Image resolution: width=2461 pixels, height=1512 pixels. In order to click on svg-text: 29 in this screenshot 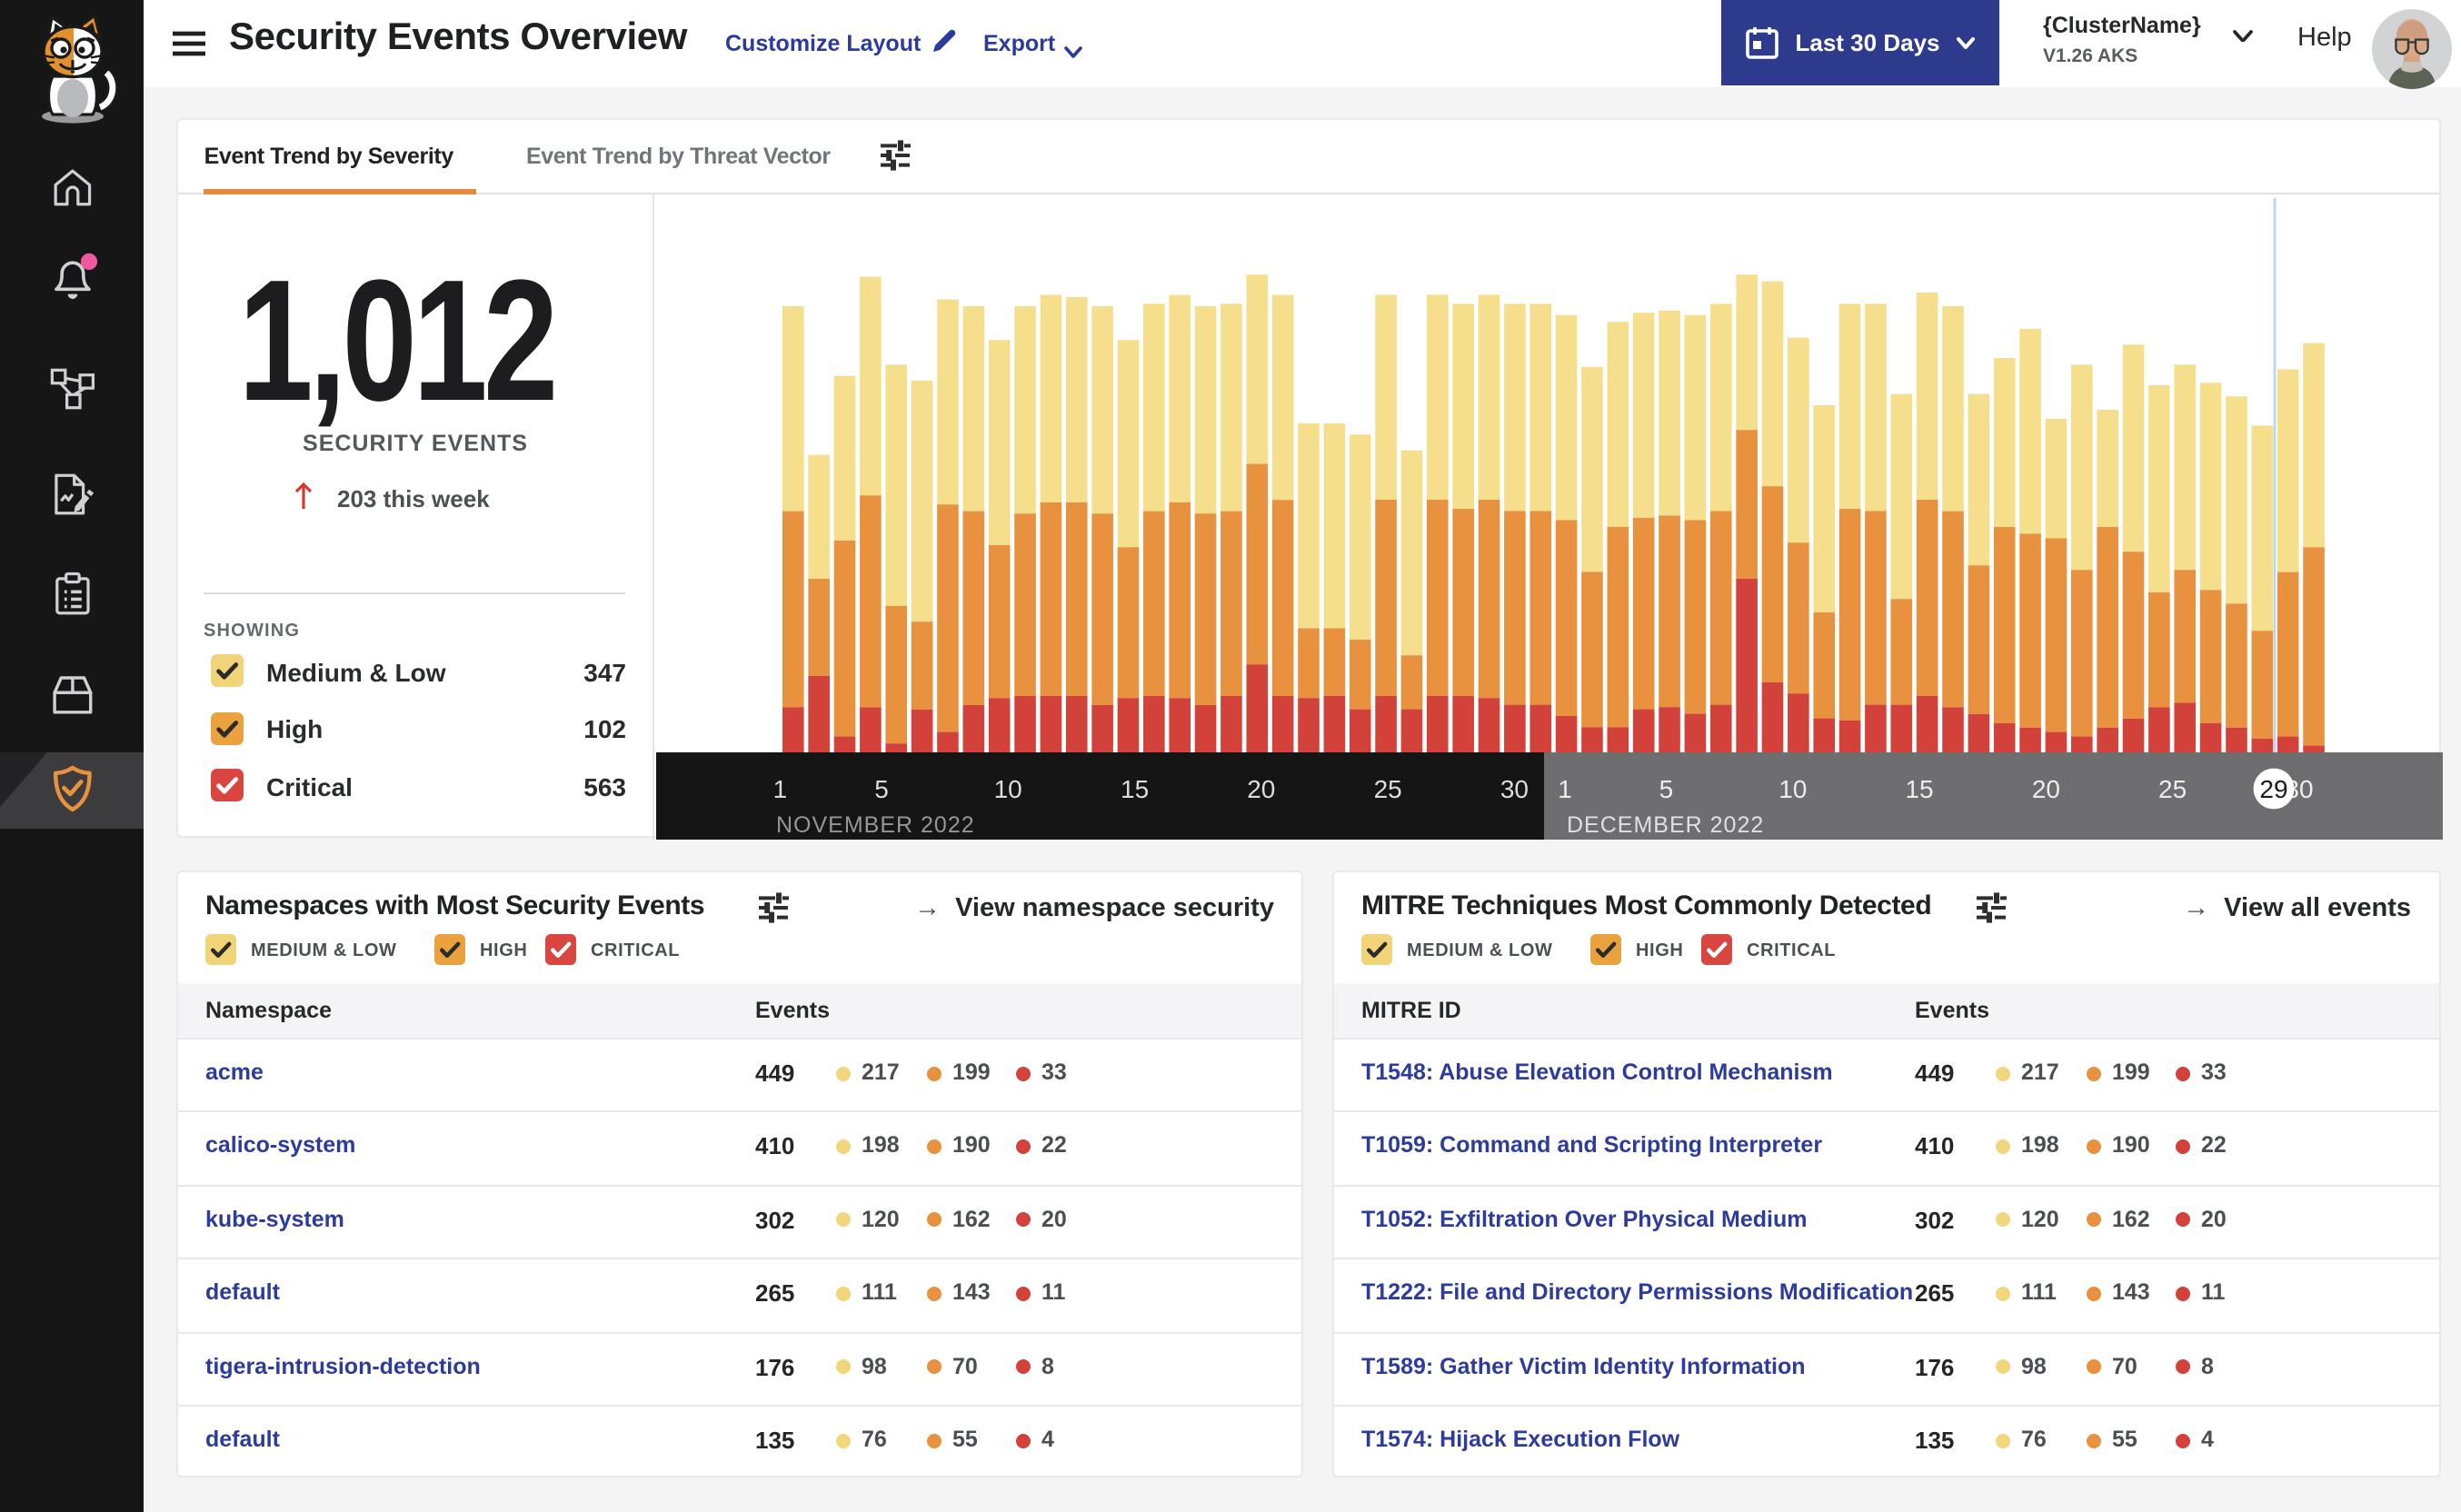, I will do `click(2272, 788)`.